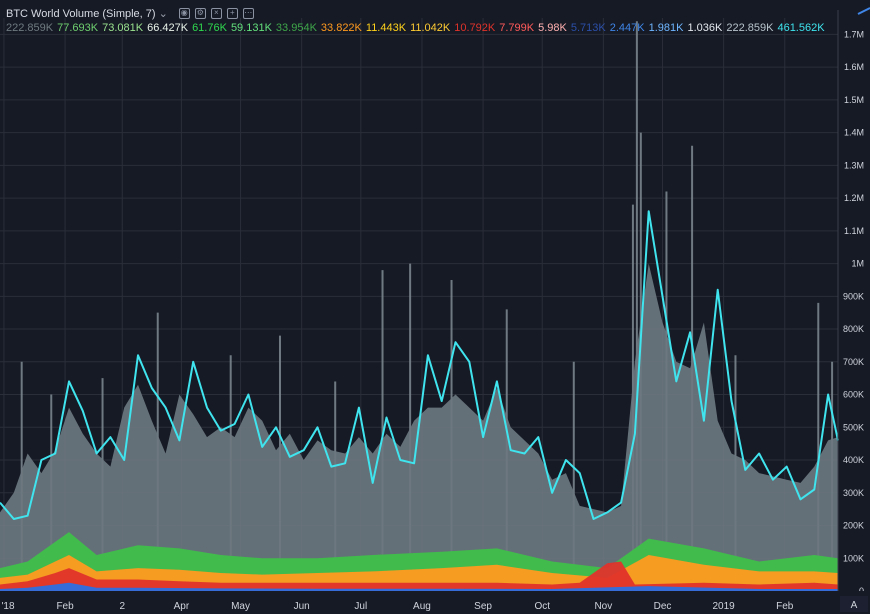 This screenshot has height=614, width=870. Describe the element at coordinates (853, 329) in the screenshot. I see `y-tick-label: 800K` at that location.